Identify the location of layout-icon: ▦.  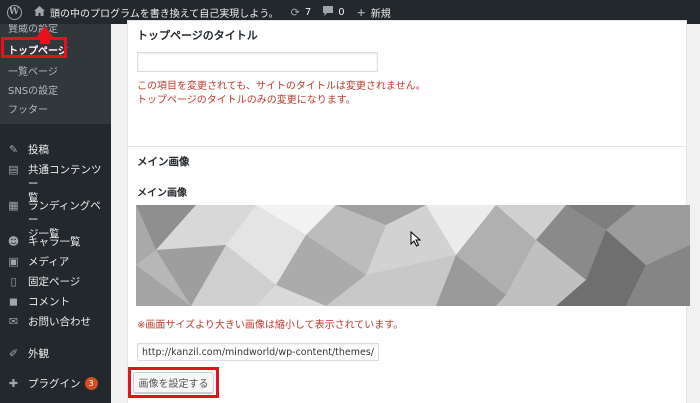
(13, 205).